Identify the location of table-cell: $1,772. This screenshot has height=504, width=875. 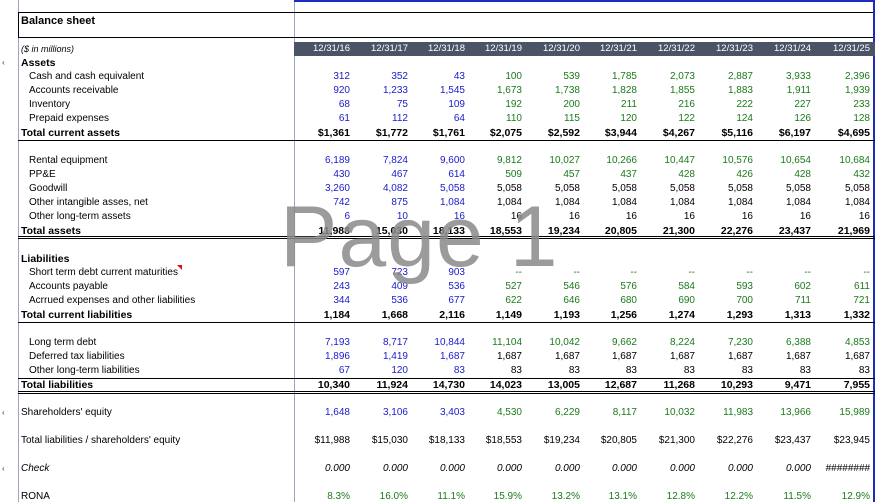
(379, 133).